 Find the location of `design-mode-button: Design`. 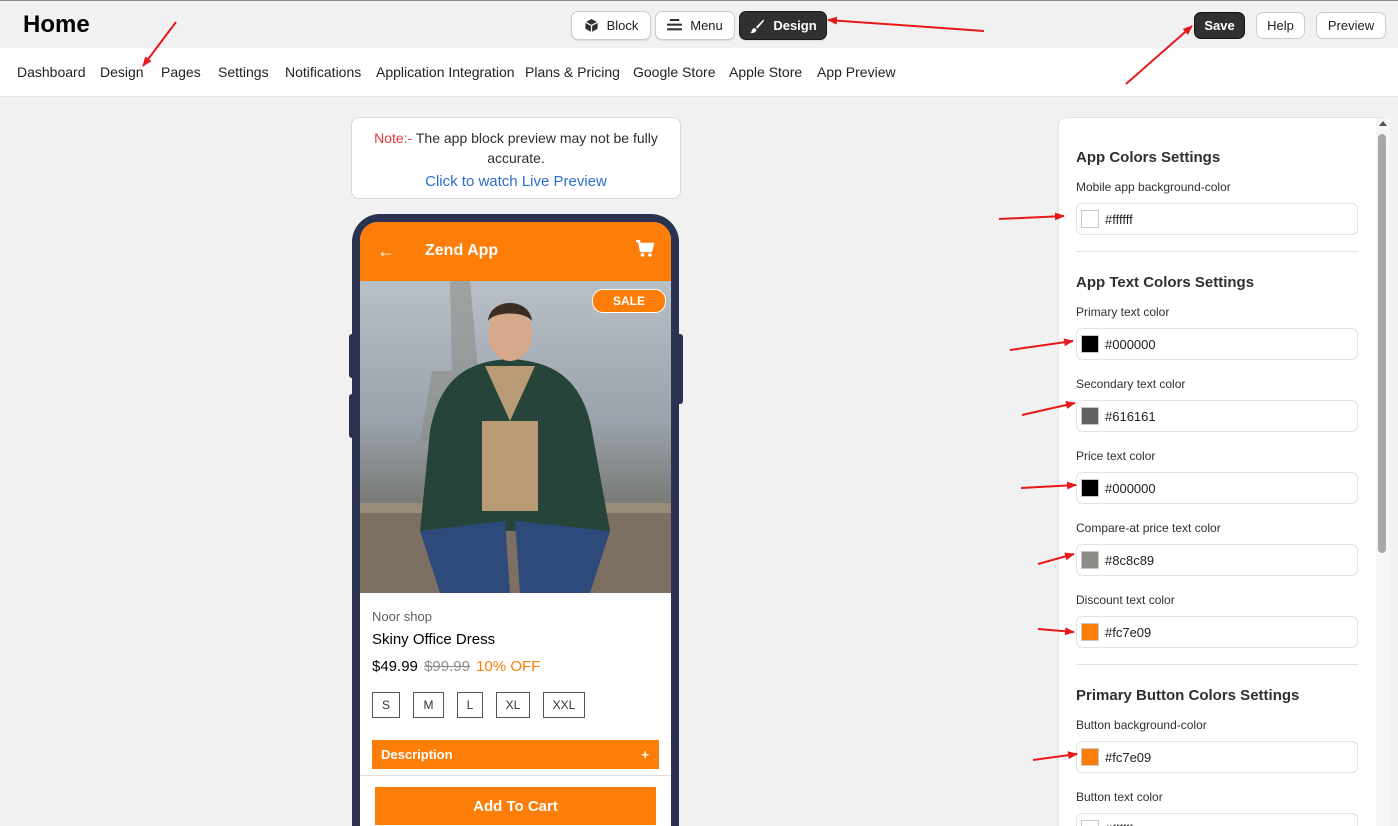

design-mode-button: Design is located at coordinates (783, 25).